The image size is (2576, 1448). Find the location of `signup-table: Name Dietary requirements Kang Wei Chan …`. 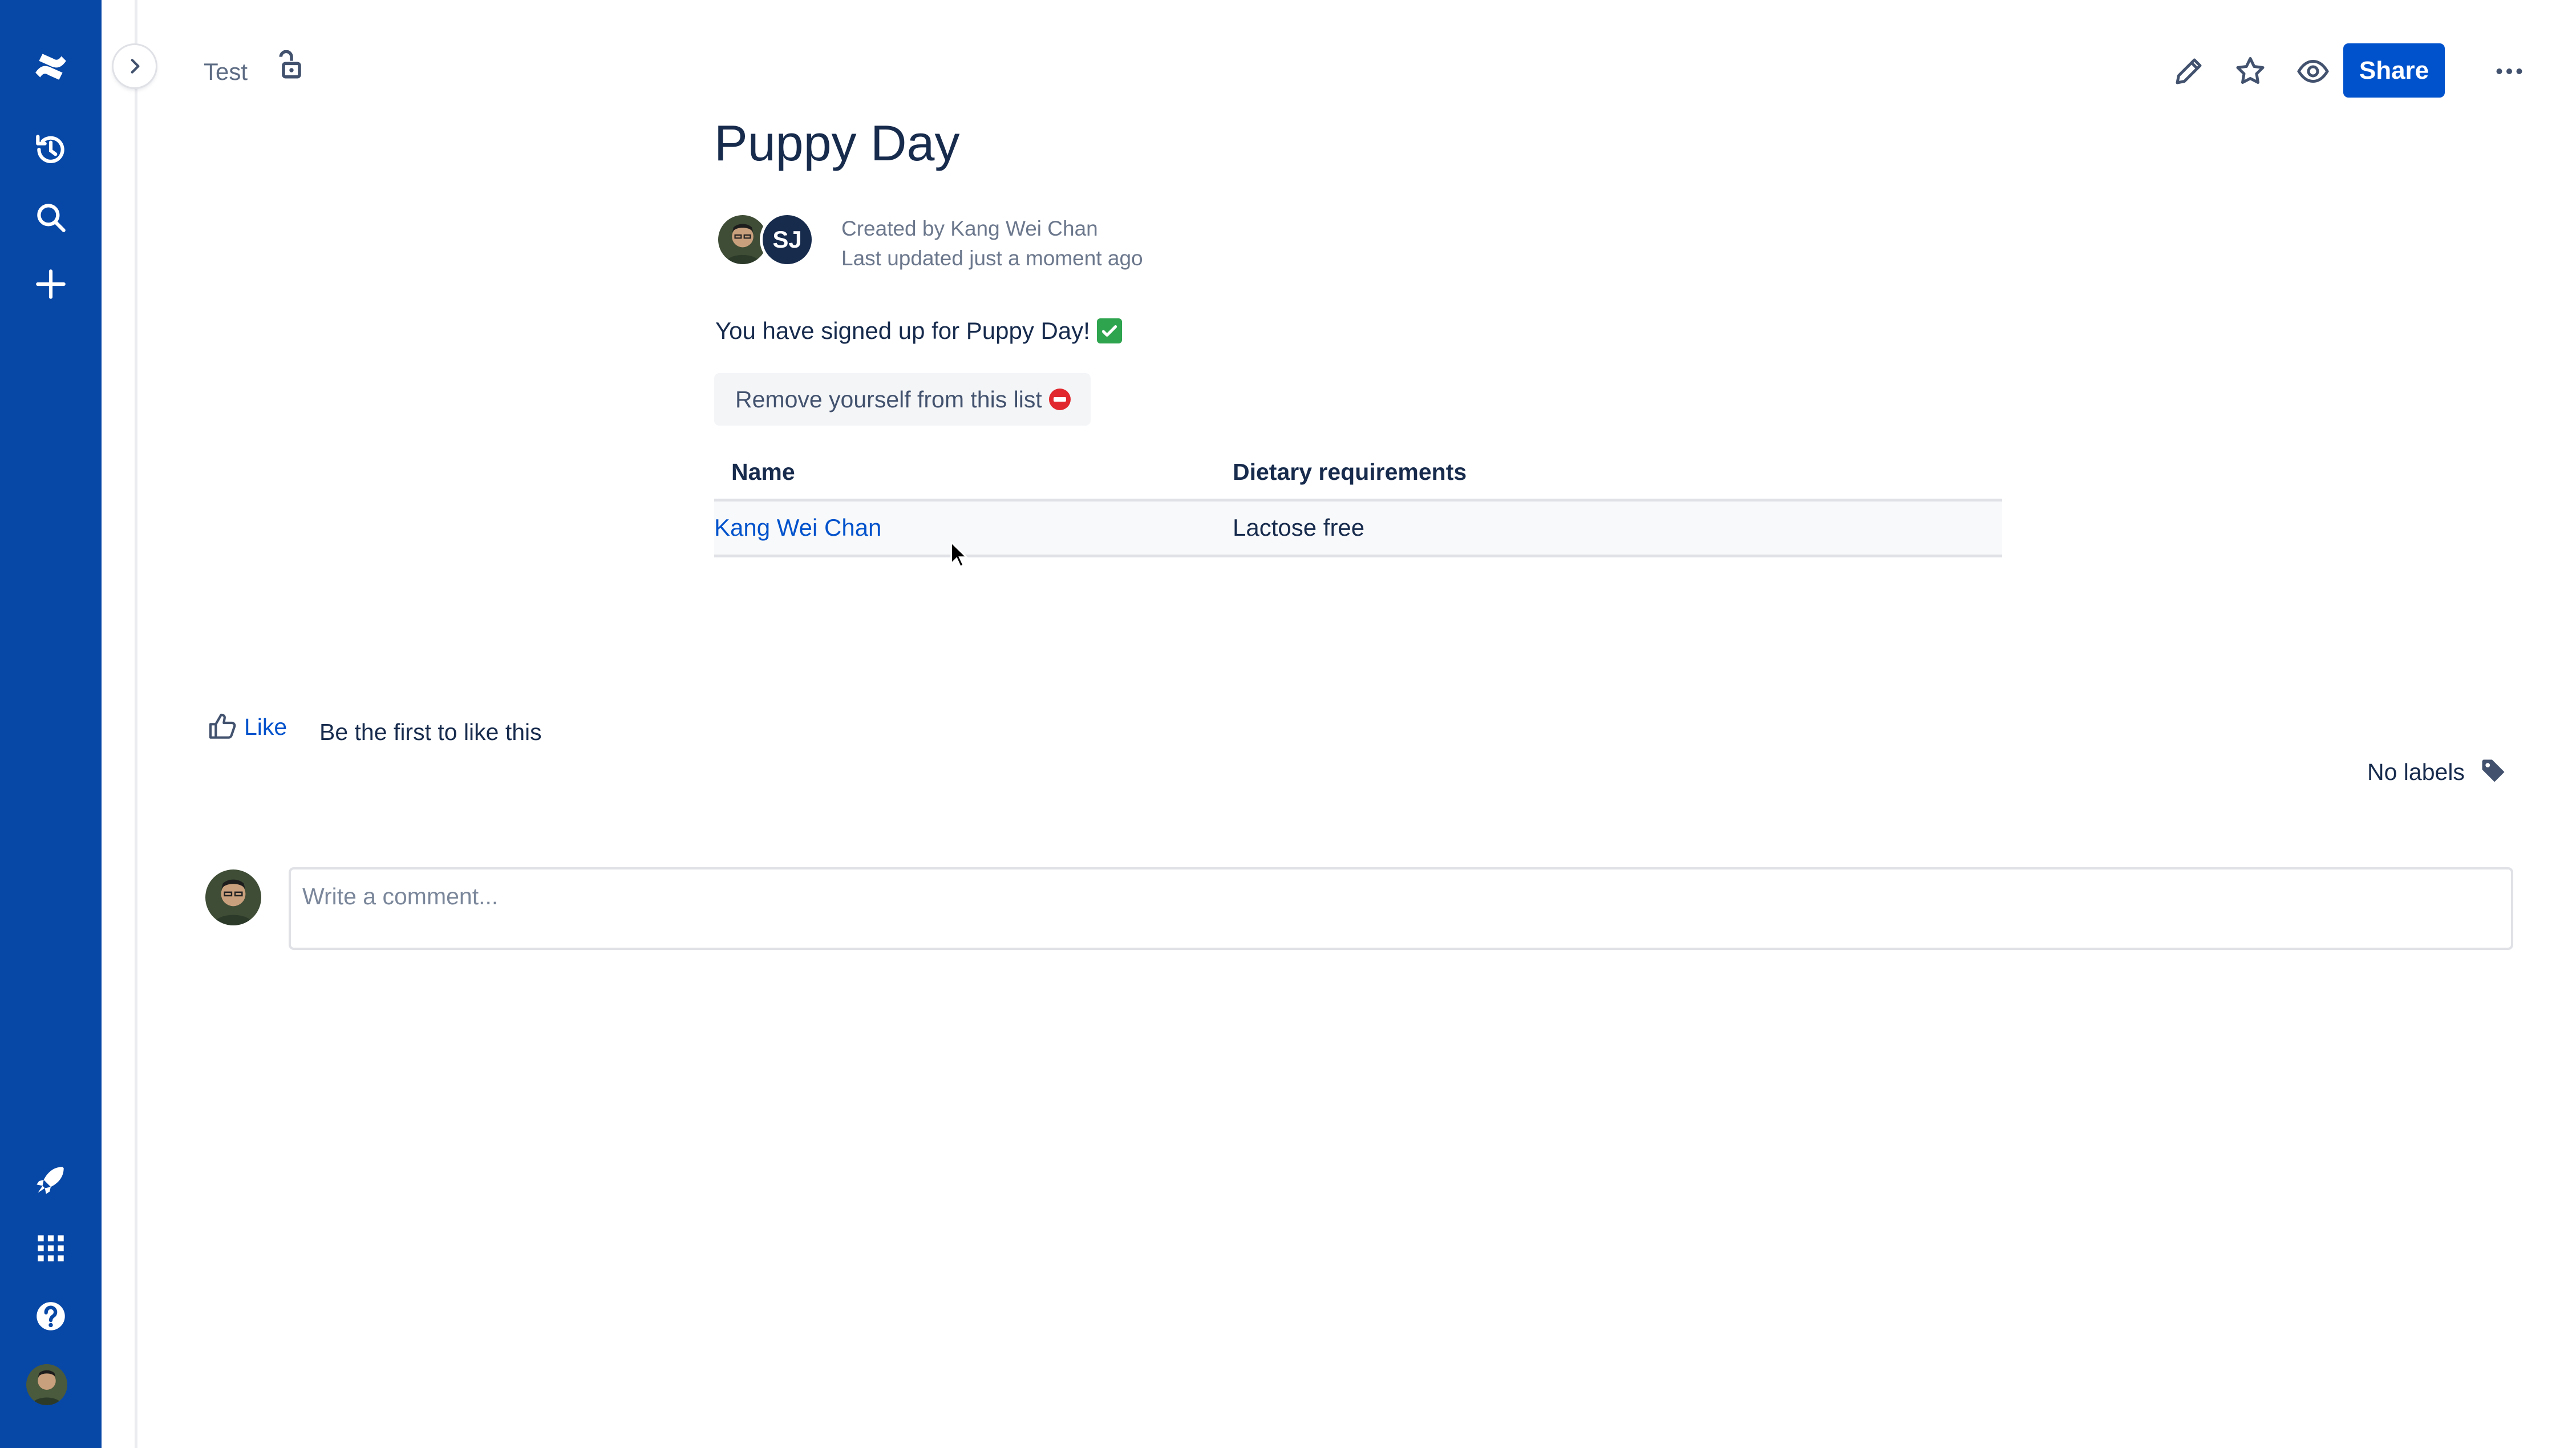

signup-table: Name Dietary requirements Kang Wei Chan … is located at coordinates (1358, 505).